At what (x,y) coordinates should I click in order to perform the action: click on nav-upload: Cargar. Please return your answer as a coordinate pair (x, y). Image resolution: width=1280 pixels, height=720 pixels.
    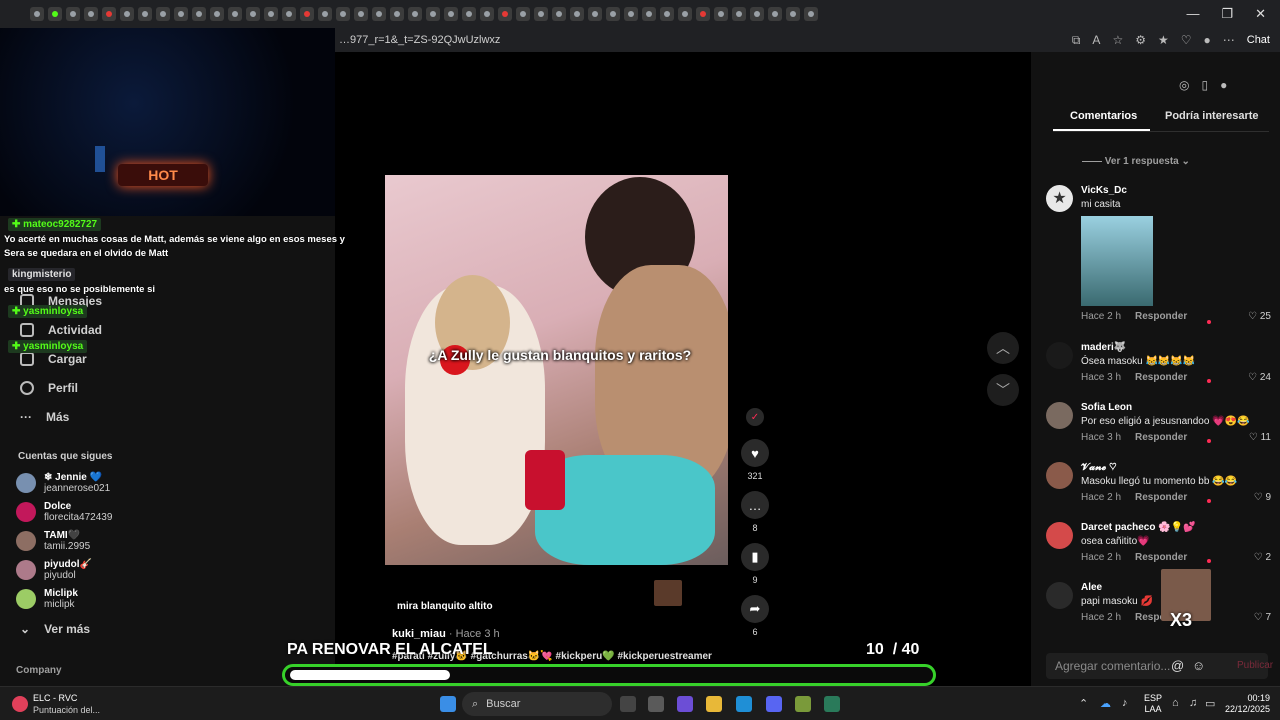
    Looking at the image, I should click on (53, 359).